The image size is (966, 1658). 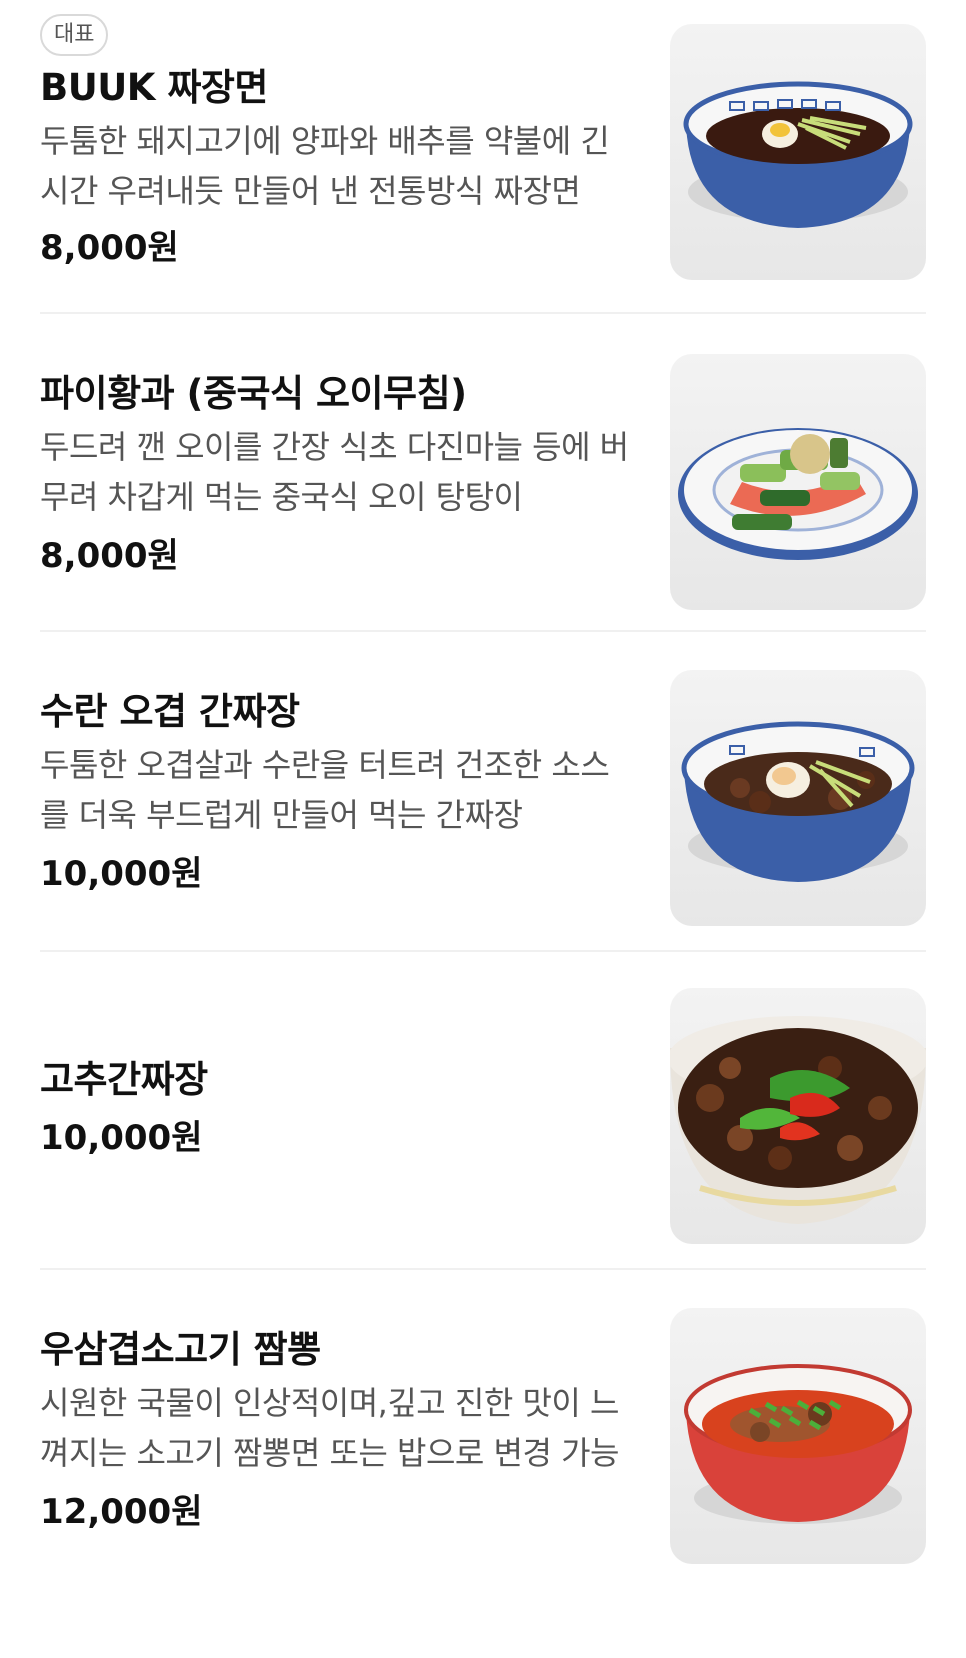 I want to click on item-name: 고추간짜장, so click(x=124, y=1079).